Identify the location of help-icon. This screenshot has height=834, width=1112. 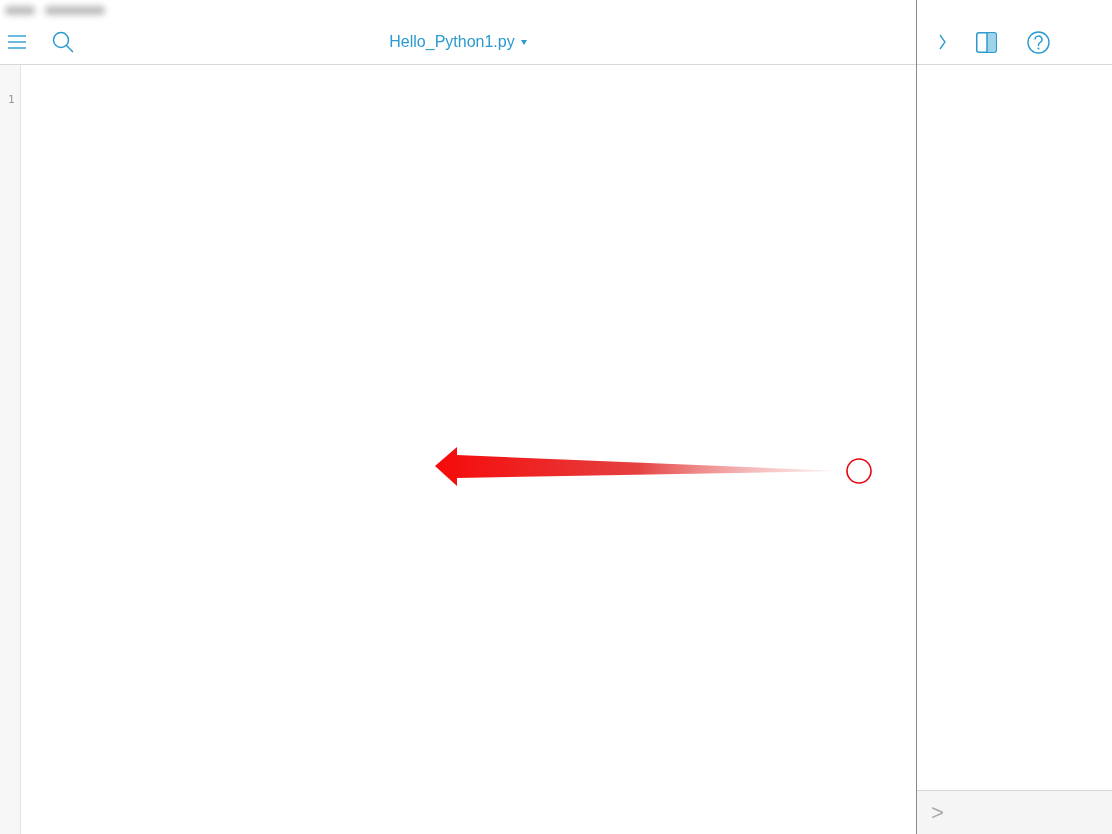
(1038, 42).